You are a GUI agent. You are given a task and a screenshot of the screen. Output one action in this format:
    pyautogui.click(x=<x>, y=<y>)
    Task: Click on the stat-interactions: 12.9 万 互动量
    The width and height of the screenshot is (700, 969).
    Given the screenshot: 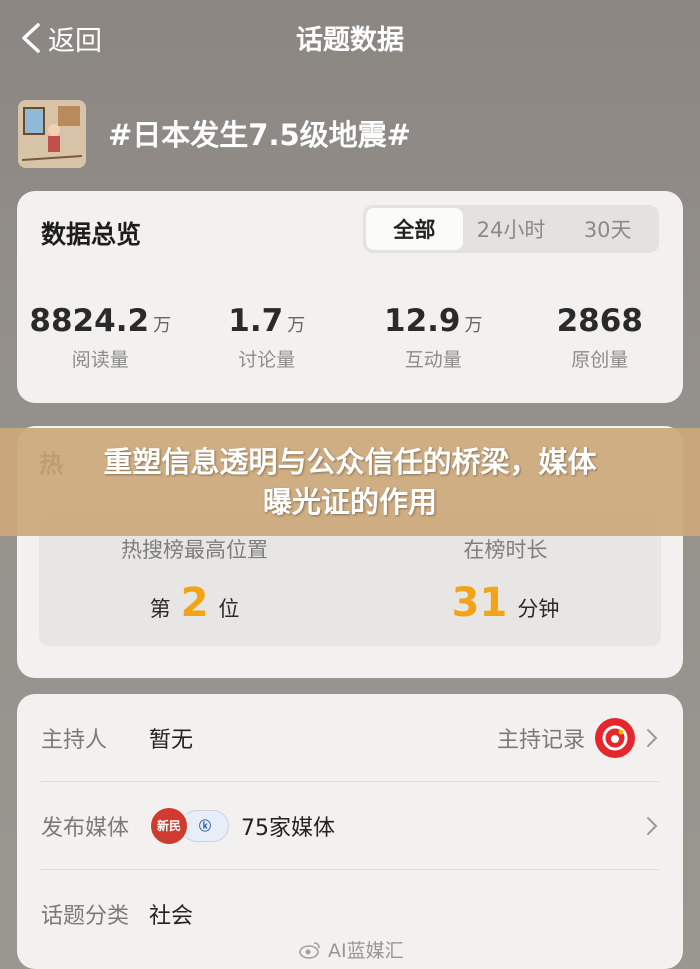 What is the action you would take?
    pyautogui.click(x=433, y=337)
    